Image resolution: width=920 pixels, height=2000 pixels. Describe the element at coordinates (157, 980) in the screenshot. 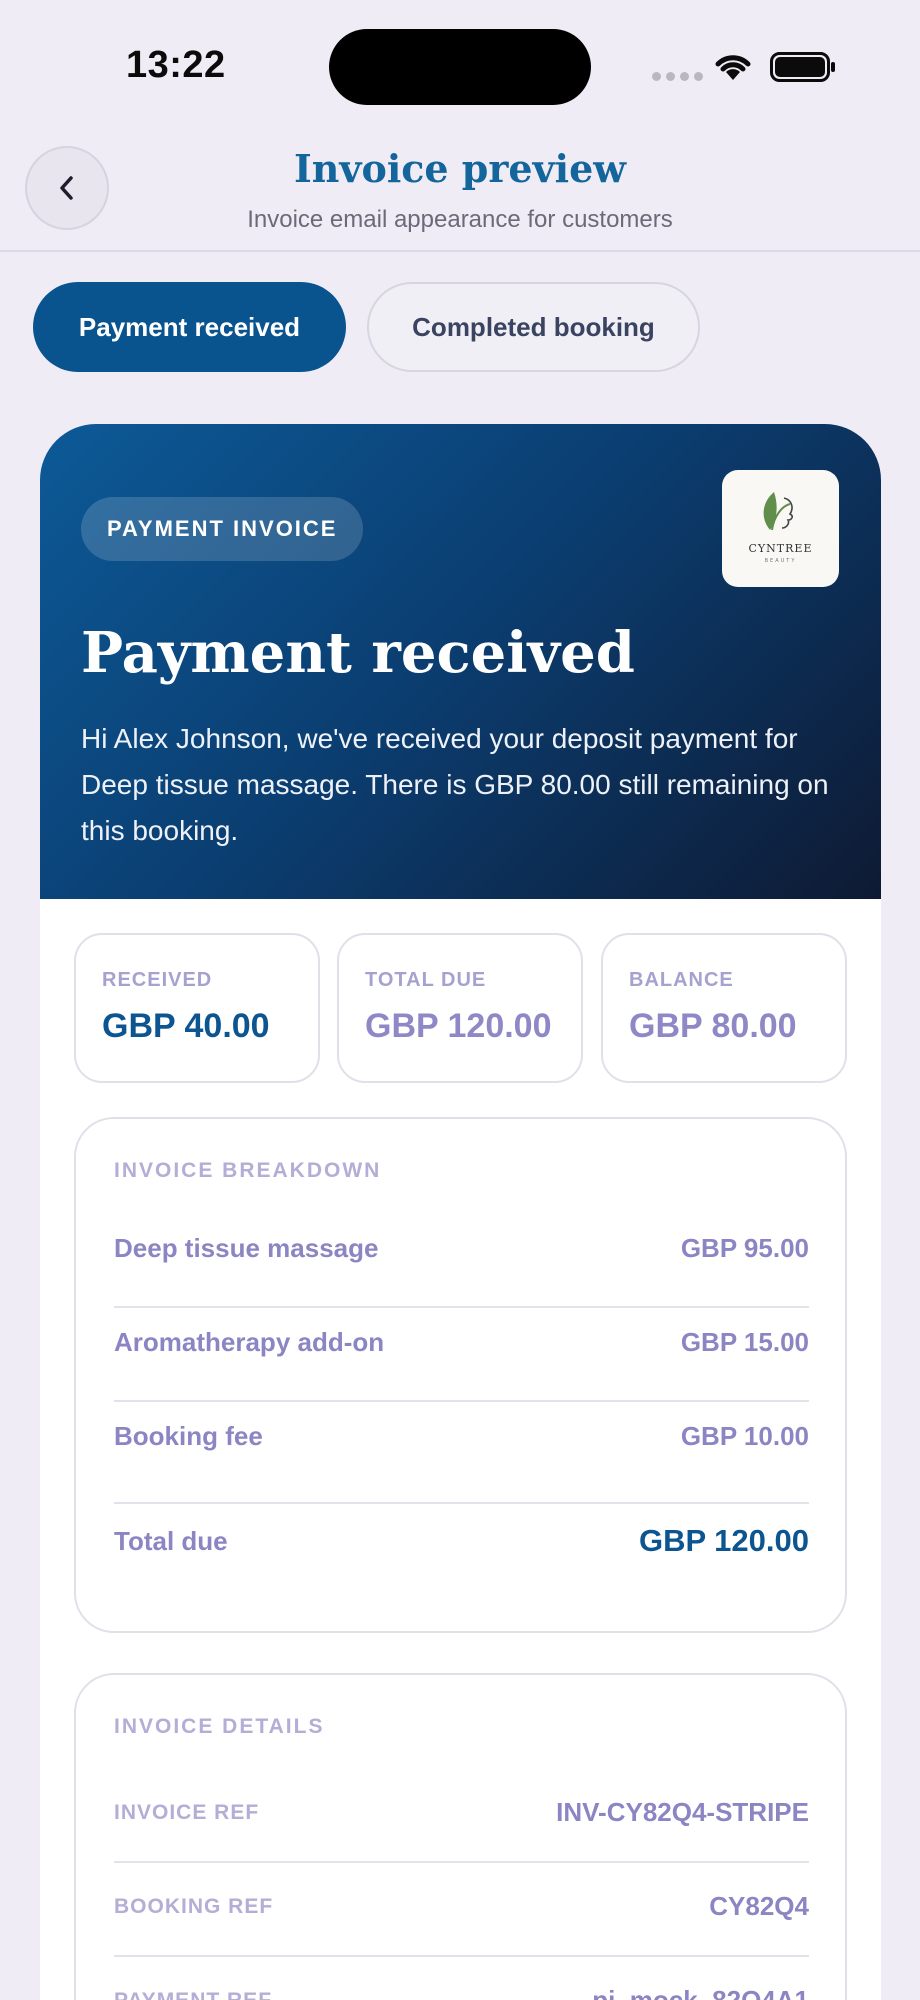

I see `stat-label: RECEIVED` at that location.